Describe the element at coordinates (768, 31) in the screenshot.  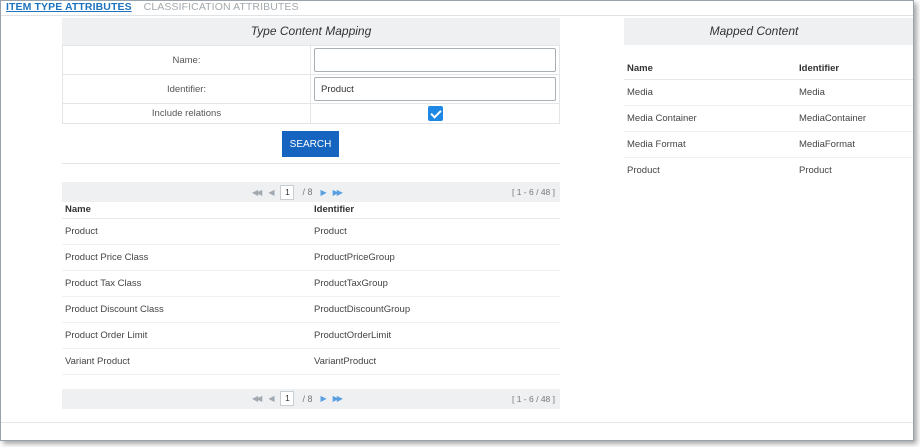
I see `panel-title: Mapped Content` at that location.